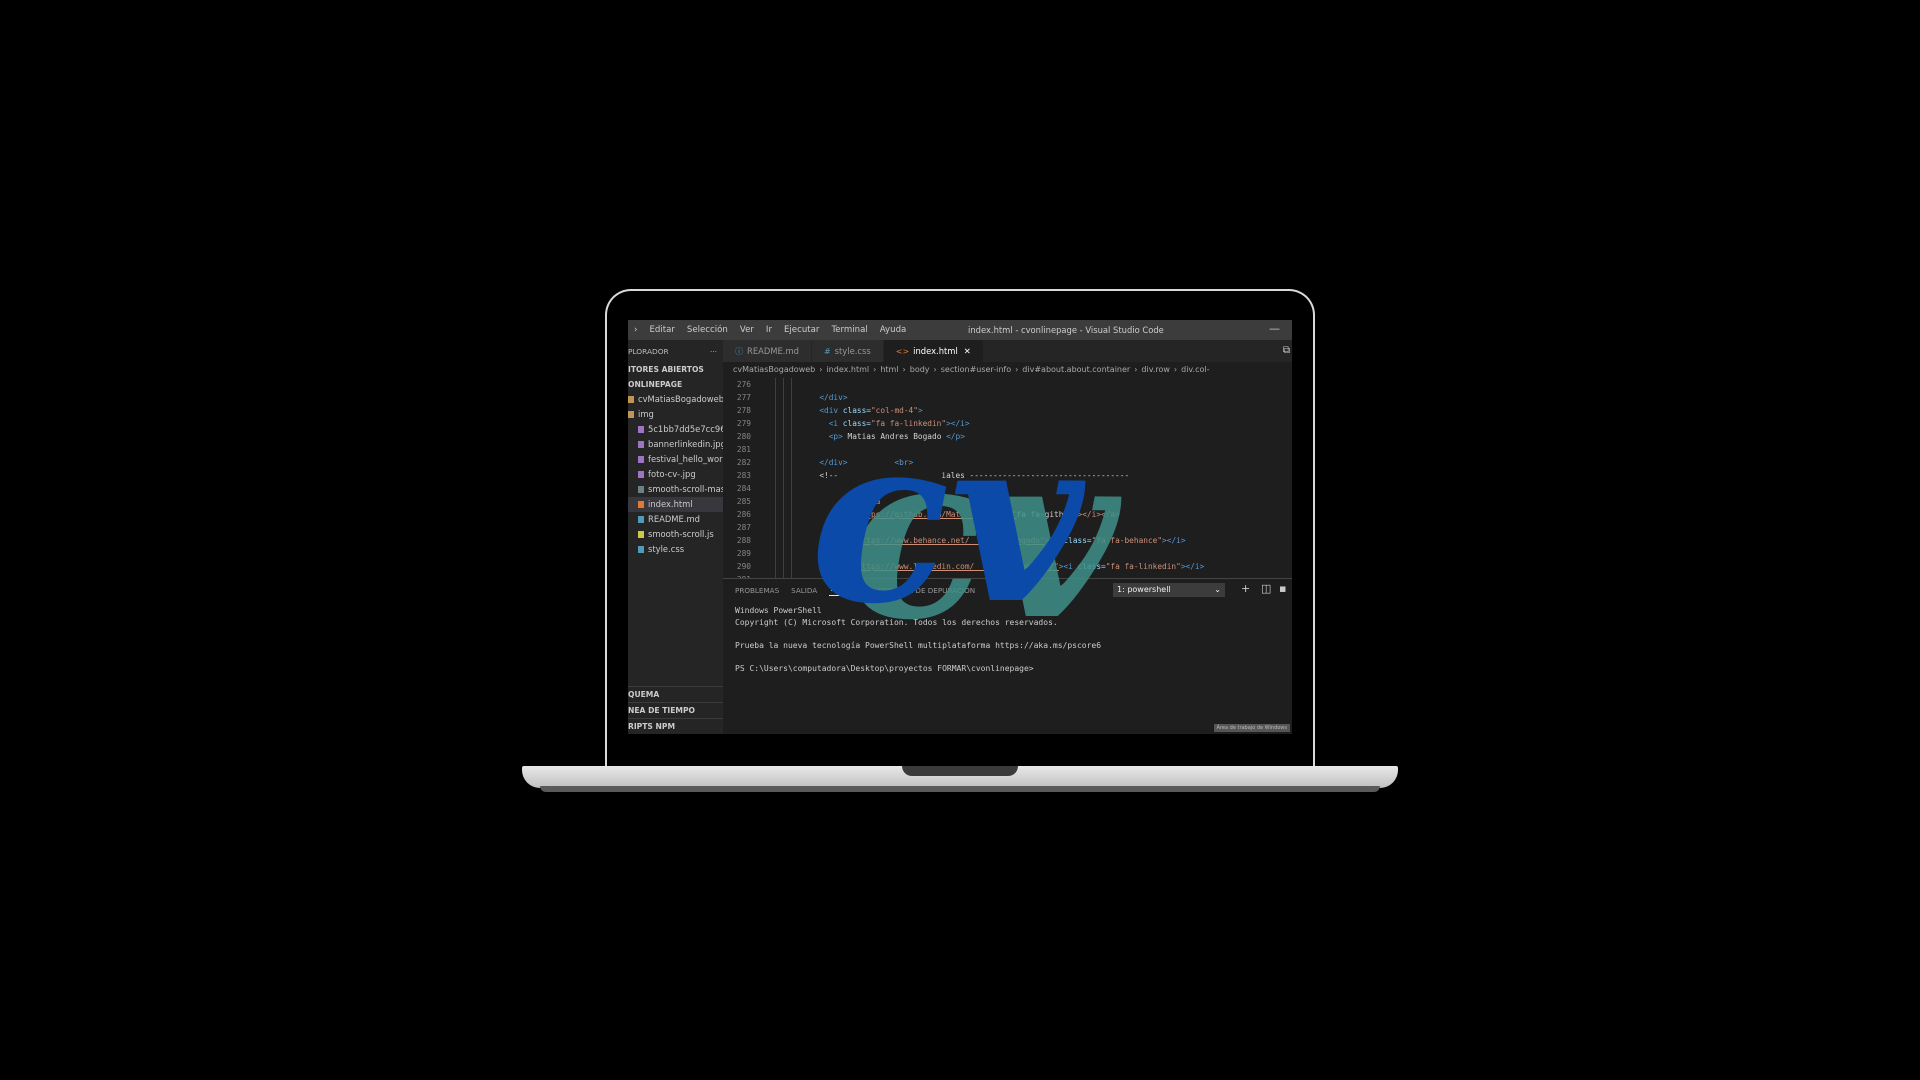  What do you see at coordinates (1245, 588) in the screenshot?
I see `new-terminal-icon: +` at bounding box center [1245, 588].